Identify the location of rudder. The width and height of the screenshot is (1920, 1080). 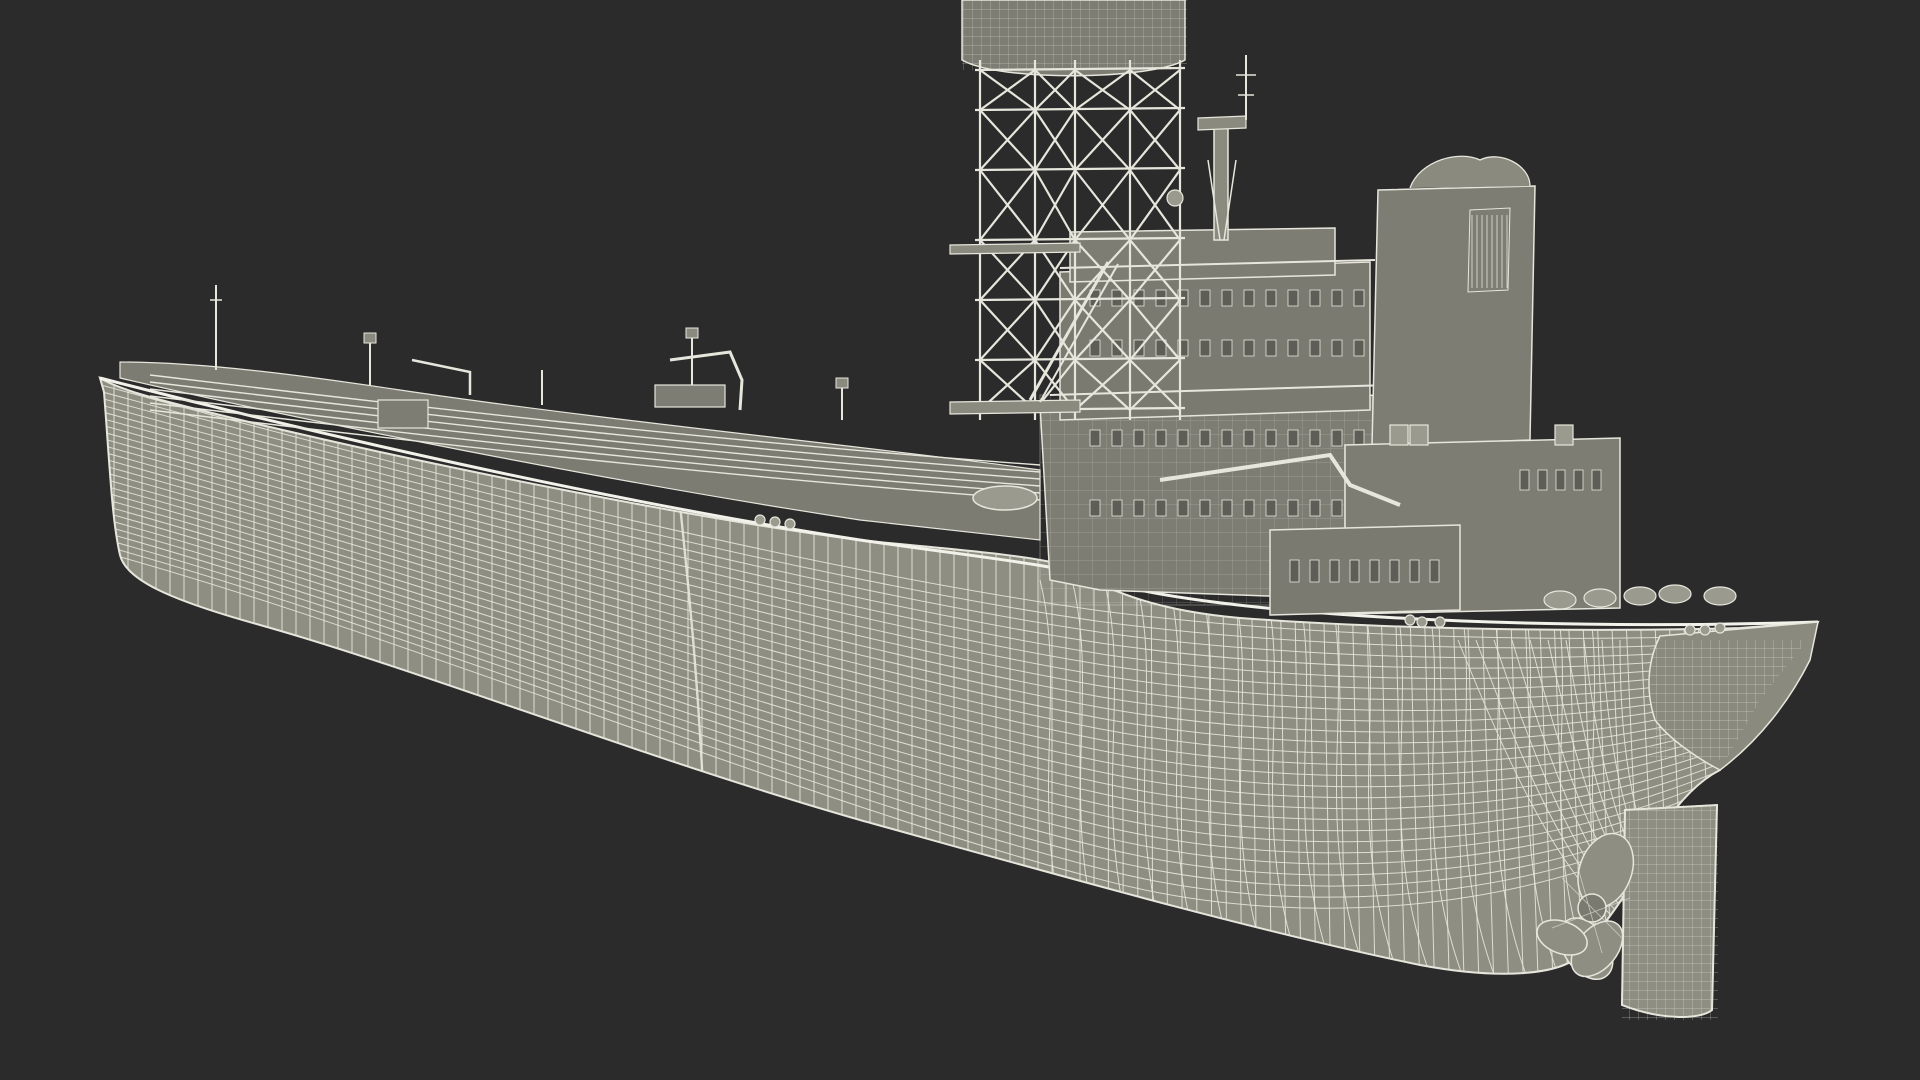
(1669, 911).